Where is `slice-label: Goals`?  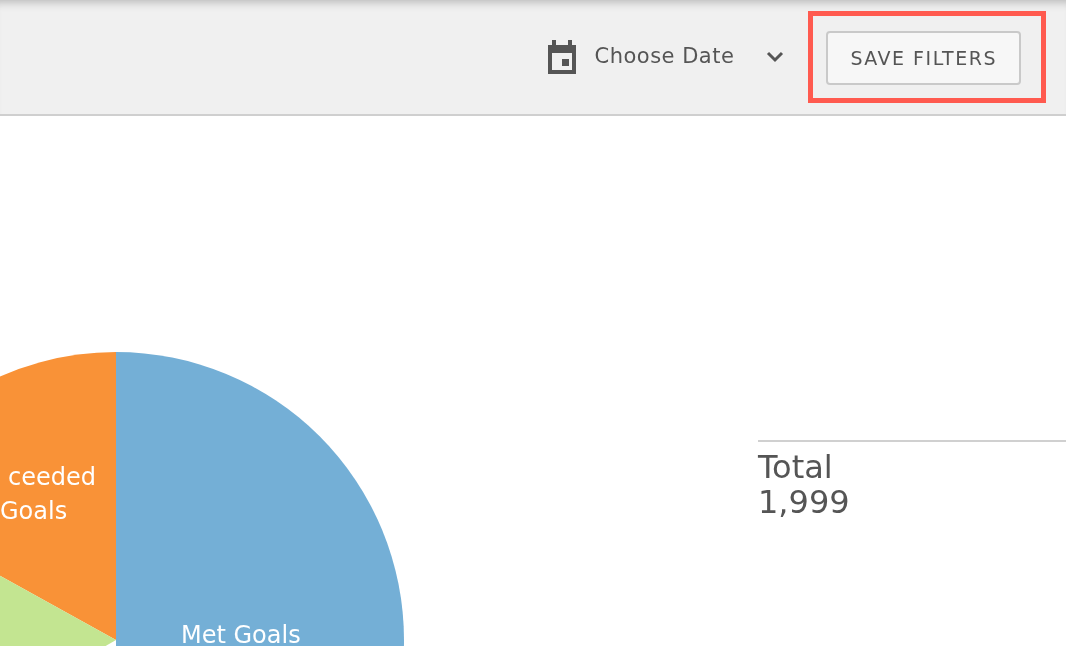 slice-label: Goals is located at coordinates (34, 511).